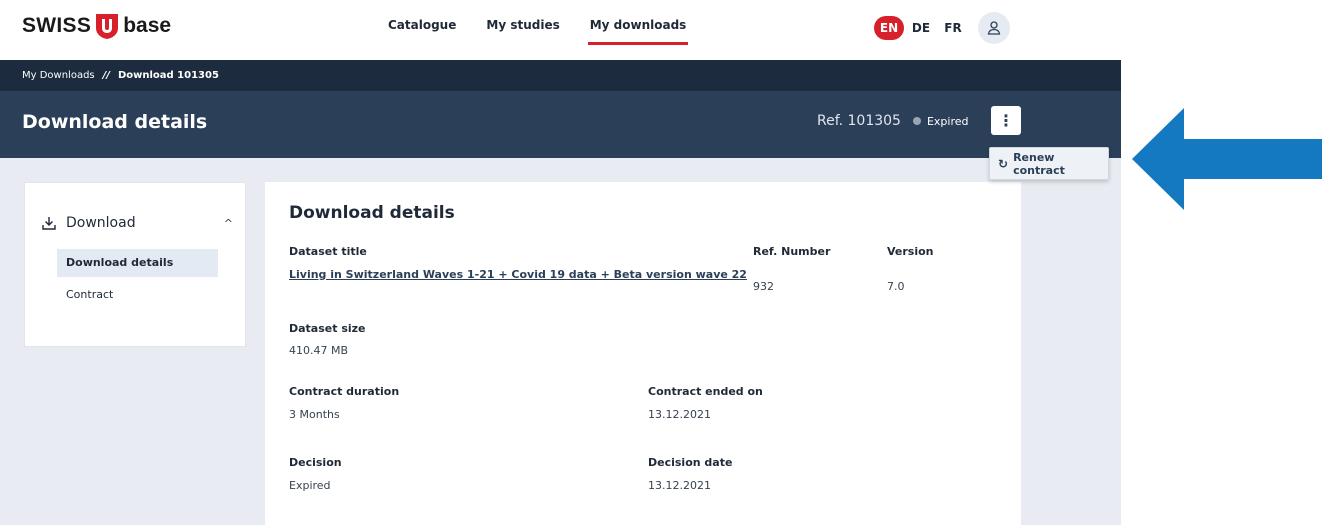  Describe the element at coordinates (315, 462) in the screenshot. I see `decision-label: Decision` at that location.